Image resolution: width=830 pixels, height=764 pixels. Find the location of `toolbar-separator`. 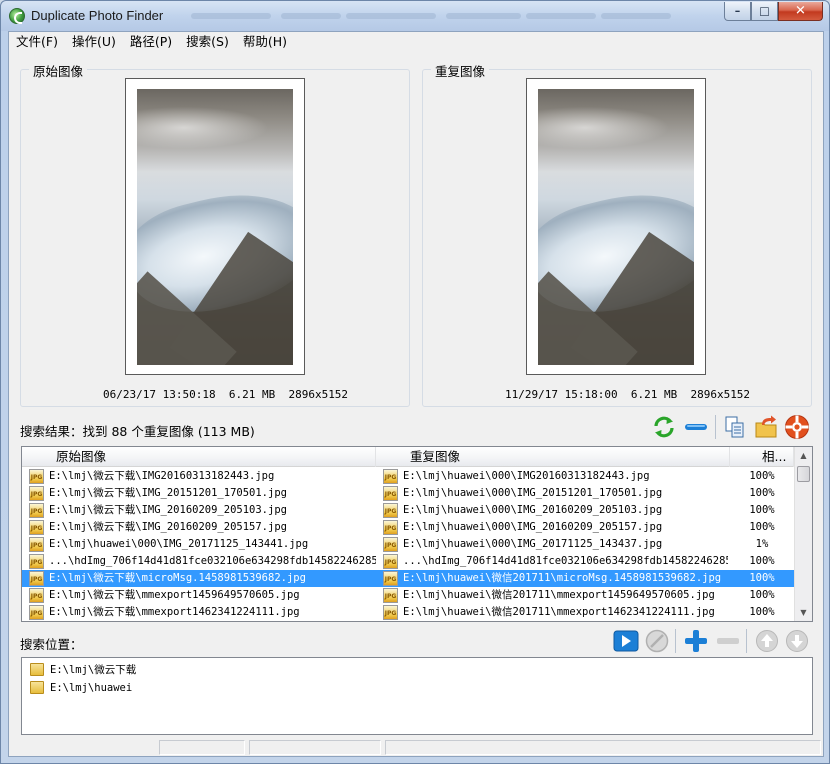

toolbar-separator is located at coordinates (746, 641).